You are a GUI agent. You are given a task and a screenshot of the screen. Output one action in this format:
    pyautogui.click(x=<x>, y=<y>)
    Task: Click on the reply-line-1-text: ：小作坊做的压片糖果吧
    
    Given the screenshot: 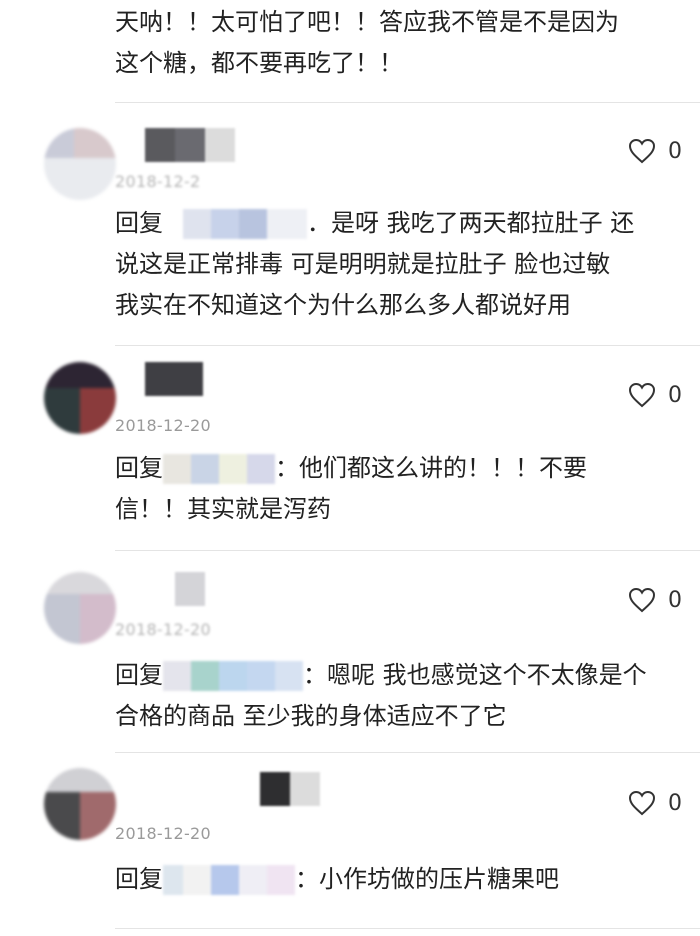 What is the action you would take?
    pyautogui.click(x=427, y=879)
    